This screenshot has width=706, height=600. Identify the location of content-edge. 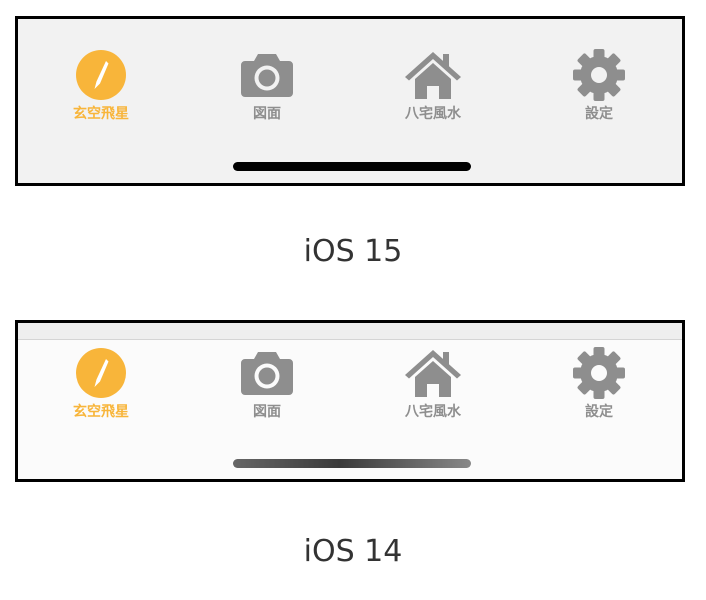
(350, 331).